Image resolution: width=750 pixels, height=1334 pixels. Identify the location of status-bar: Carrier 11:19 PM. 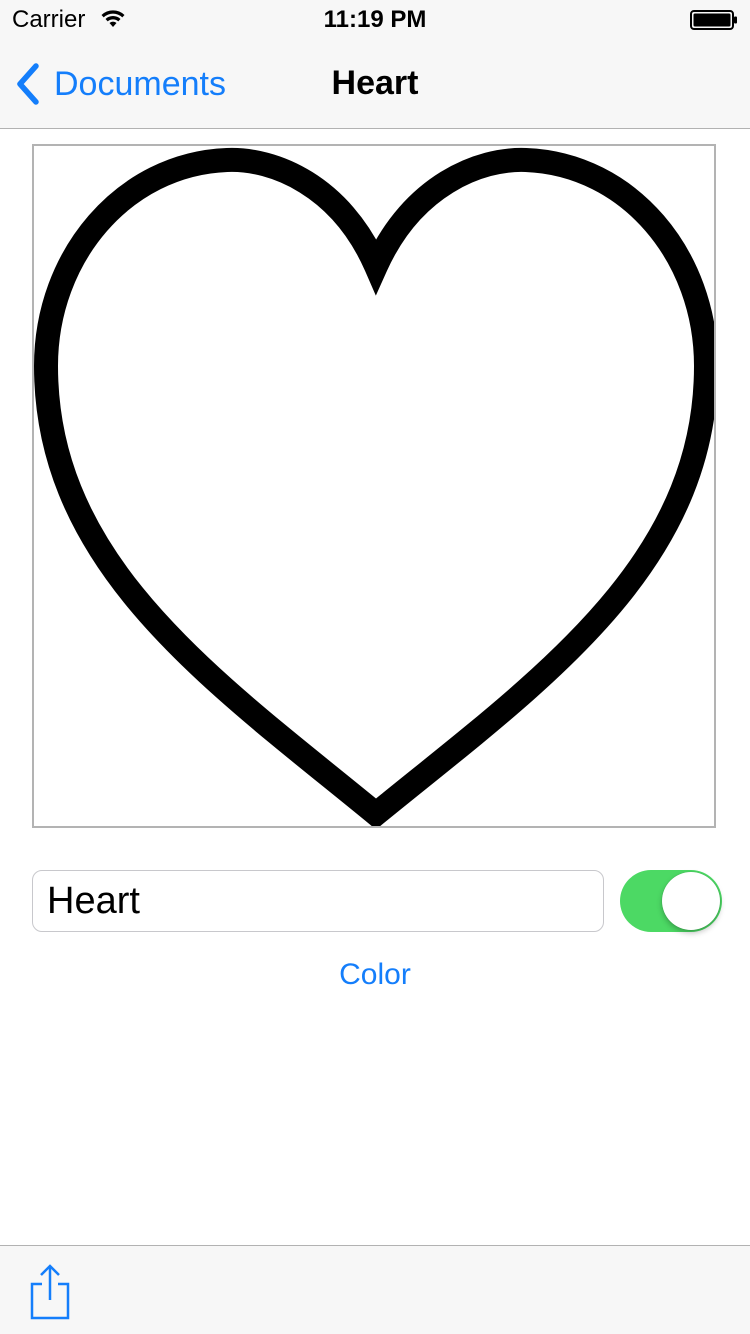
(375, 20).